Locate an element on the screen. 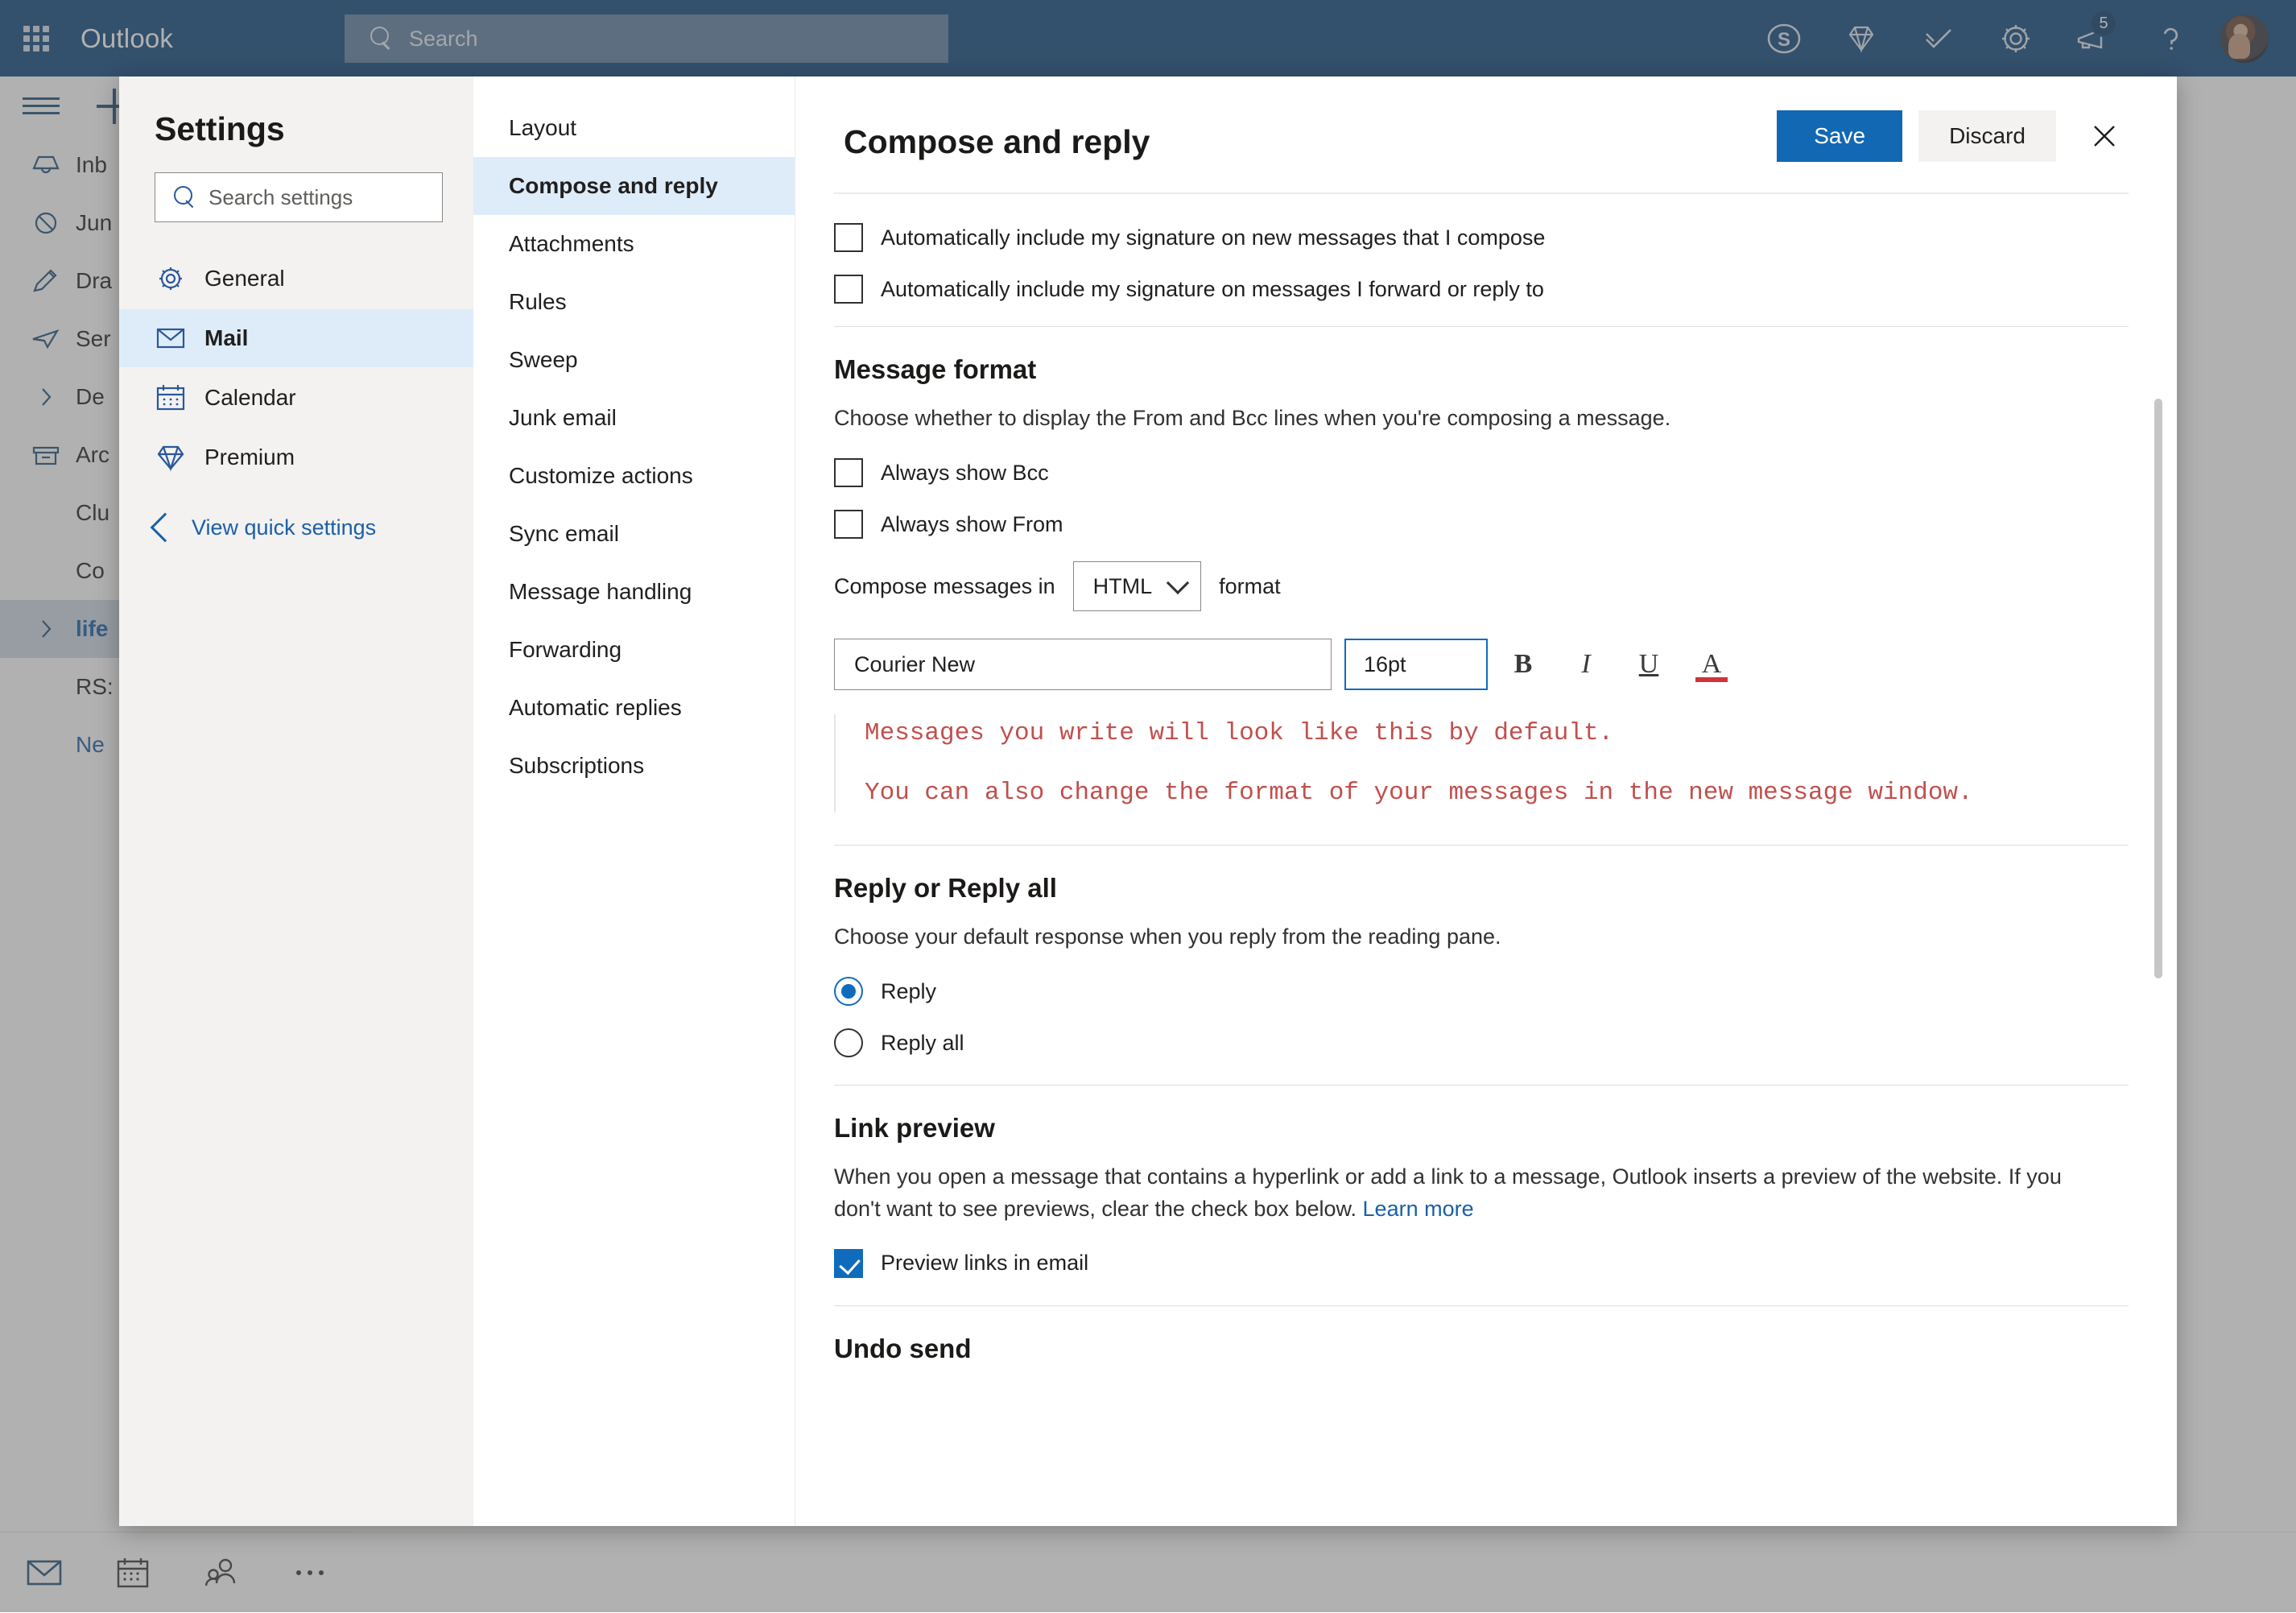 The width and height of the screenshot is (2296, 1613). bold-button: B is located at coordinates (1523, 664).